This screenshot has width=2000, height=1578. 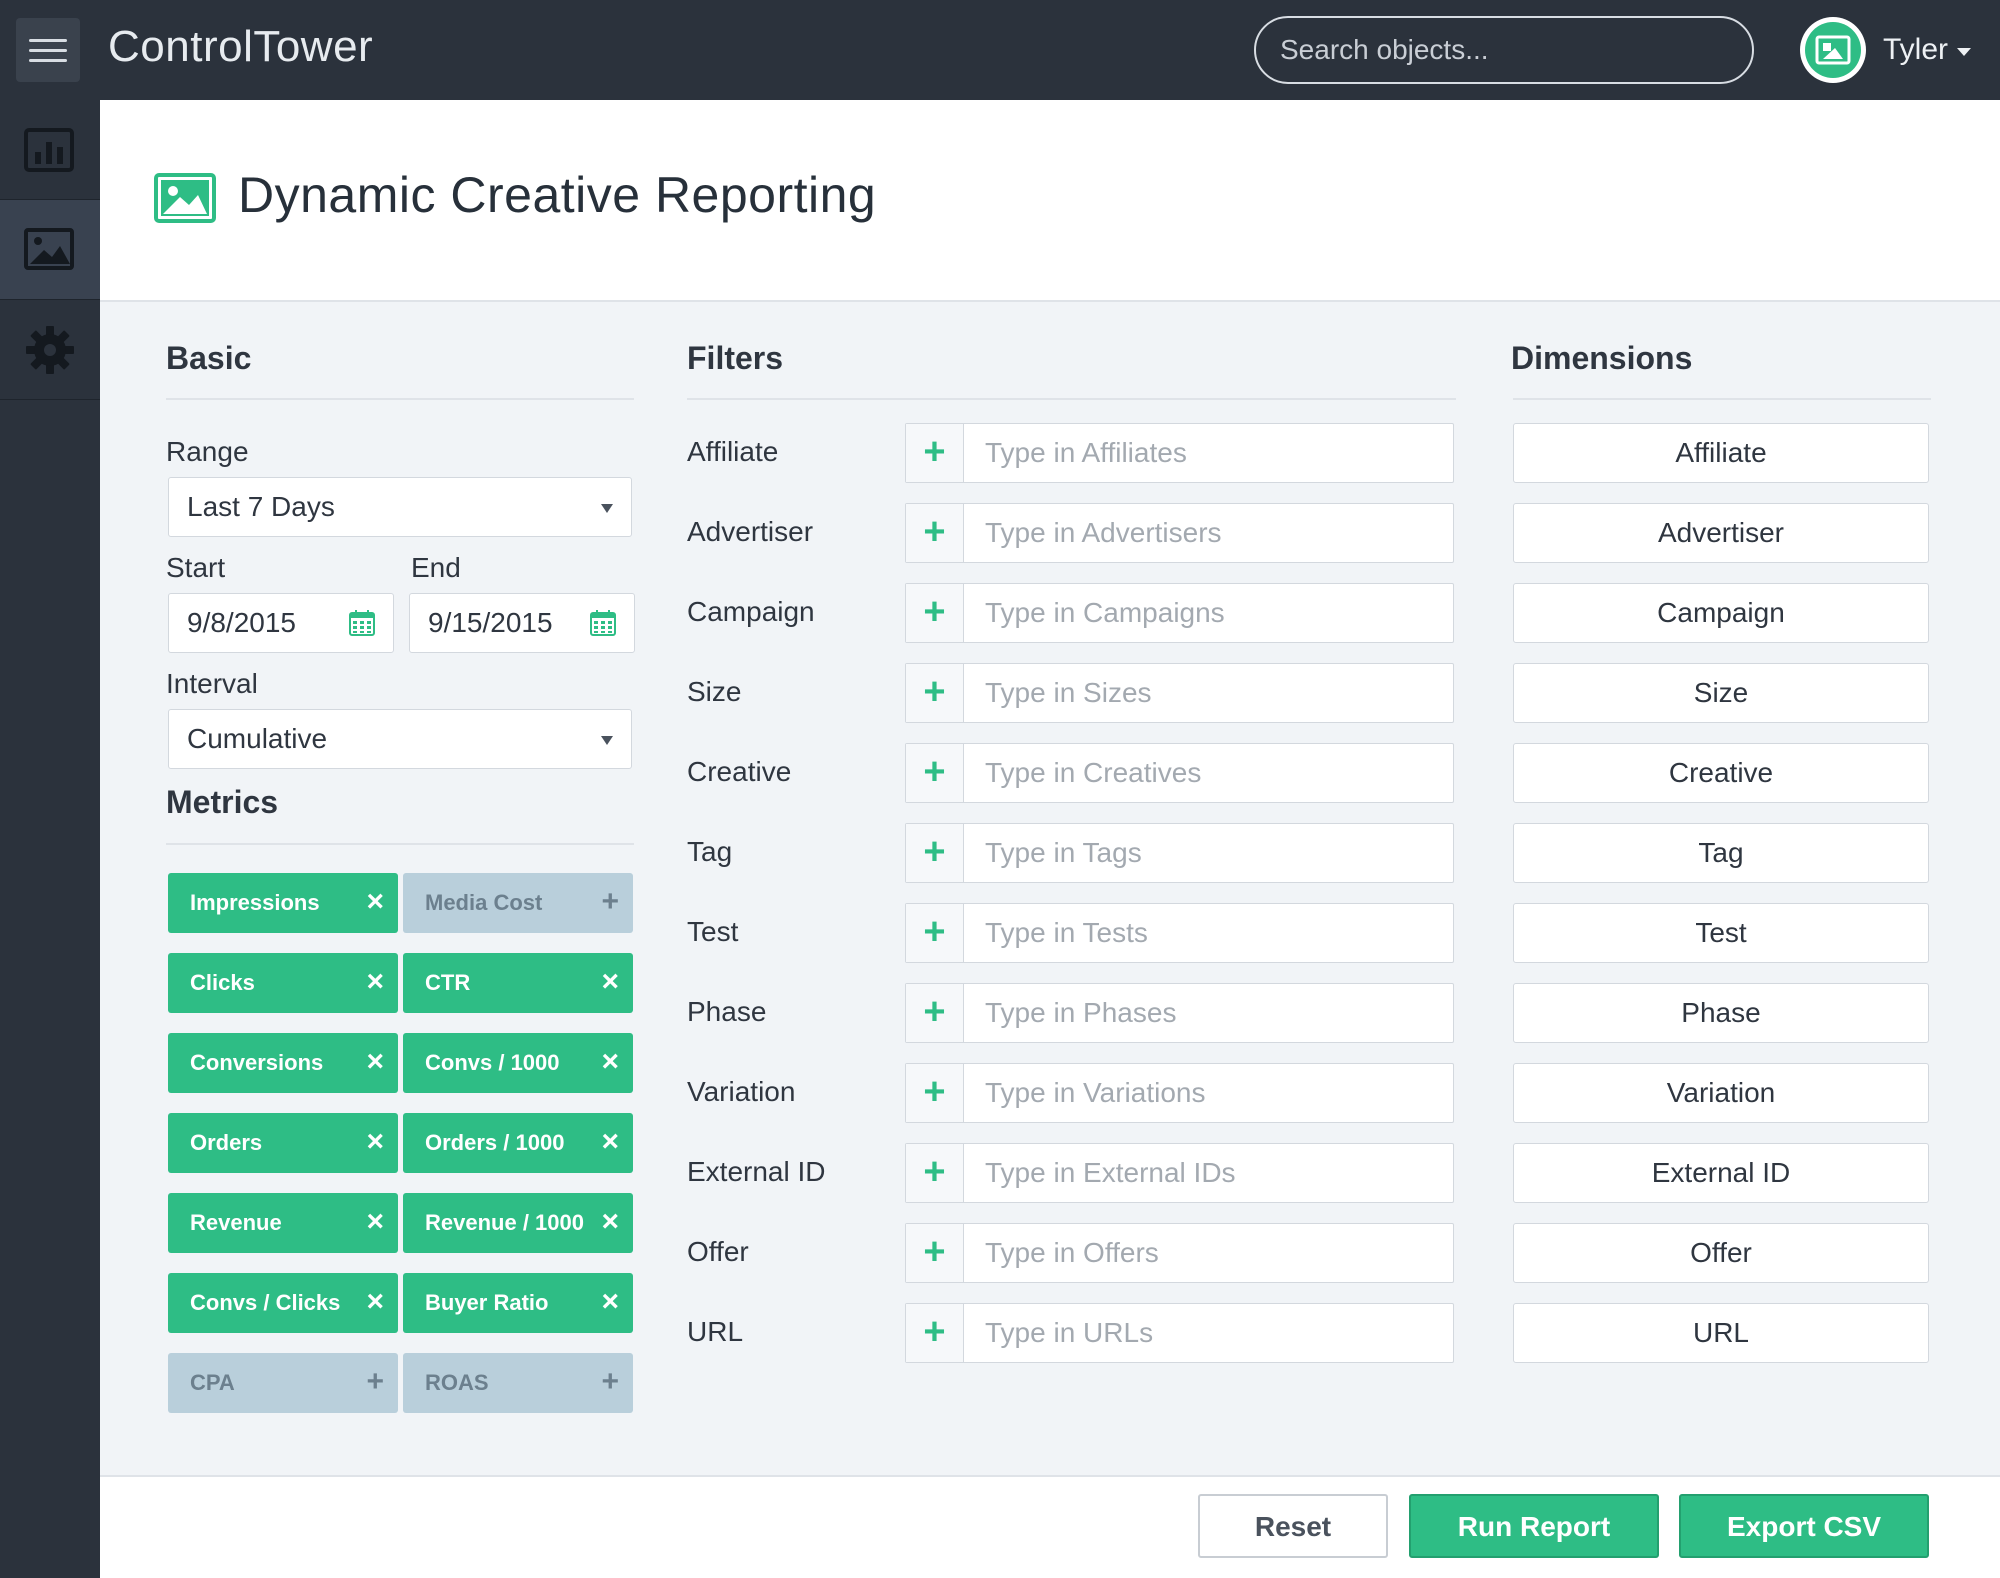 I want to click on dimension-phase: Phase, so click(x=1721, y=1013).